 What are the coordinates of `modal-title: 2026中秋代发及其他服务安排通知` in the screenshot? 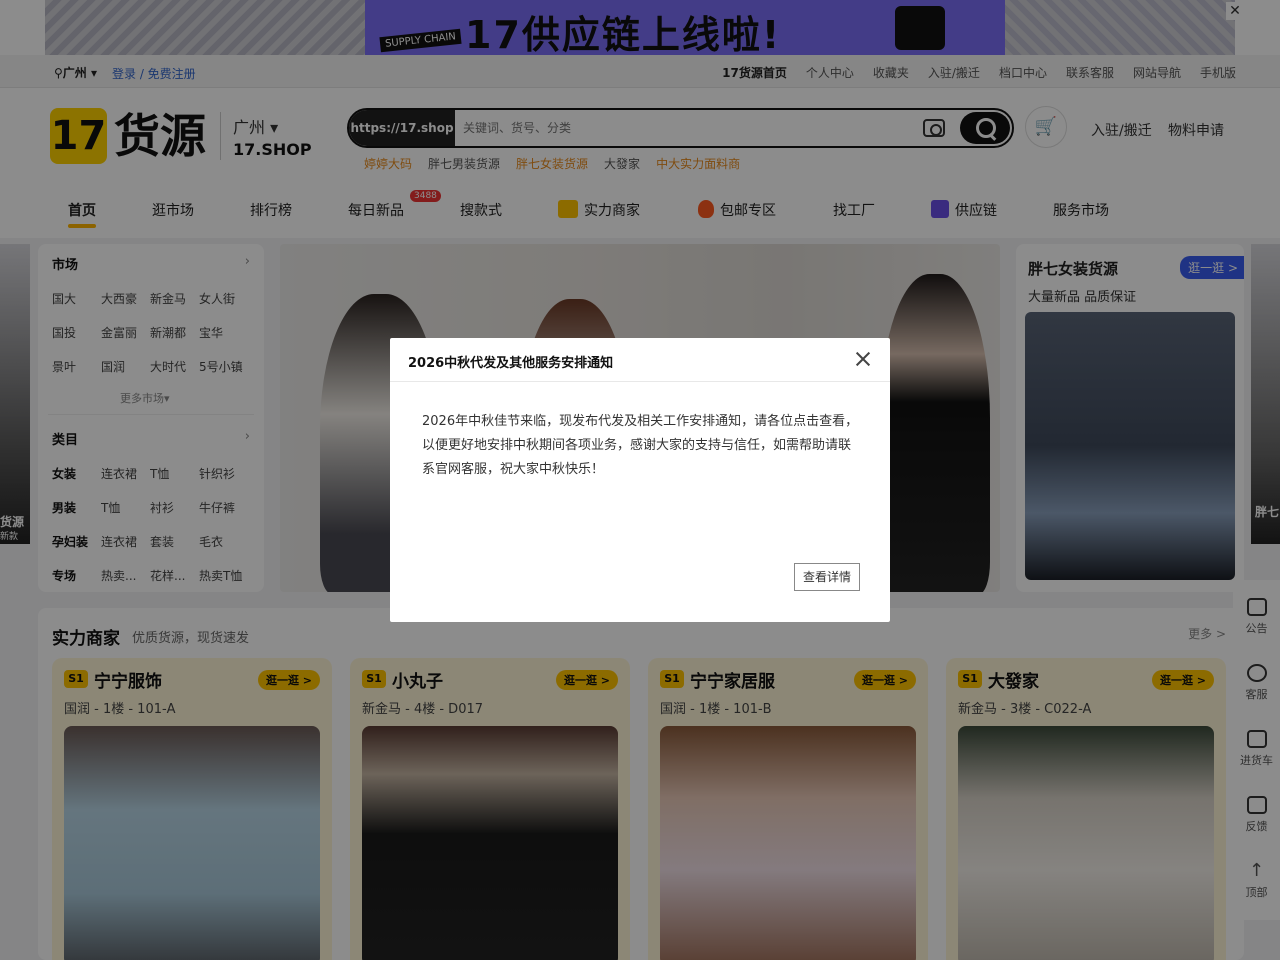 It's located at (511, 363).